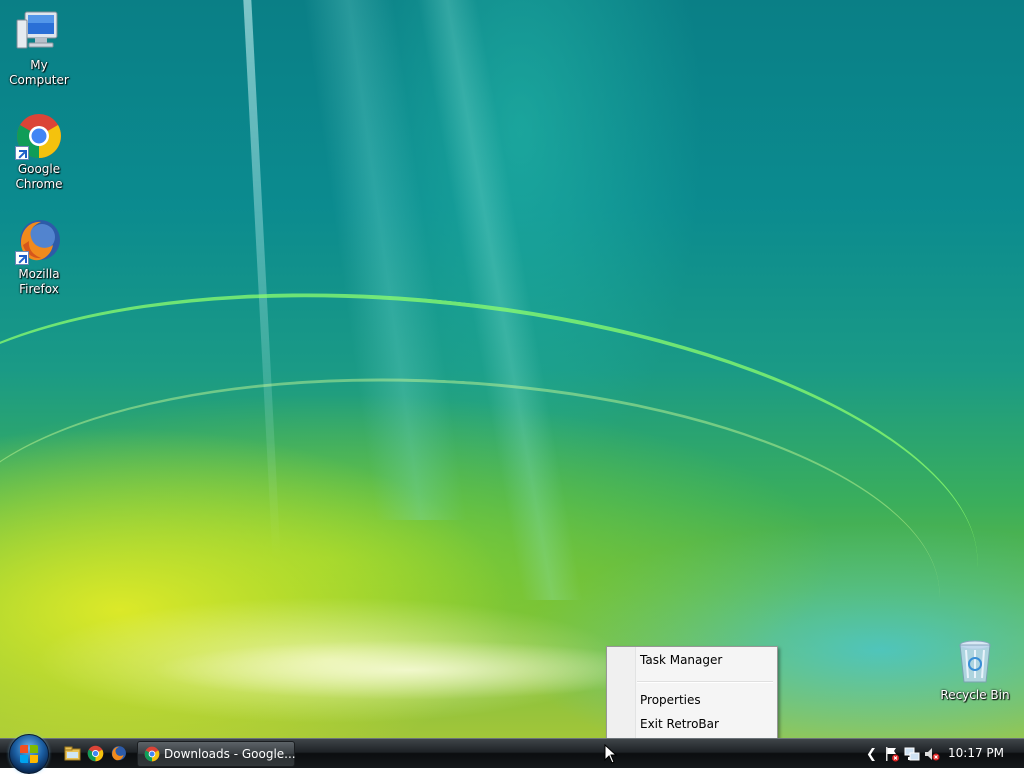  What do you see at coordinates (39, 32) in the screenshot?
I see `computer-icon` at bounding box center [39, 32].